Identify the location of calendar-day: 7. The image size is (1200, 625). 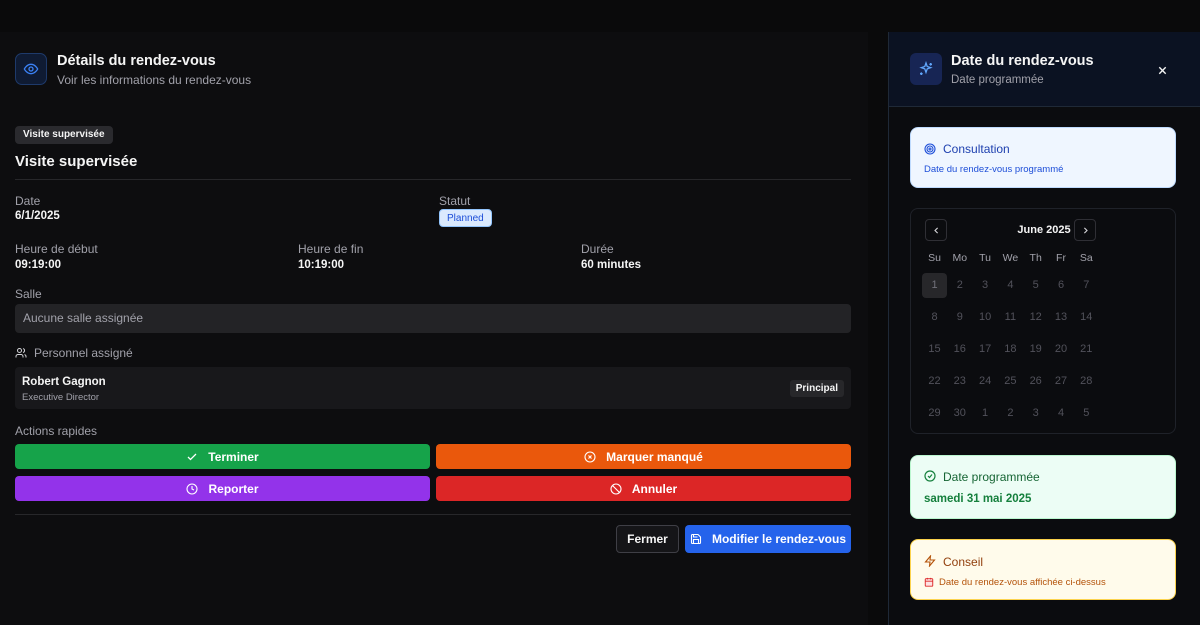
(1086, 285).